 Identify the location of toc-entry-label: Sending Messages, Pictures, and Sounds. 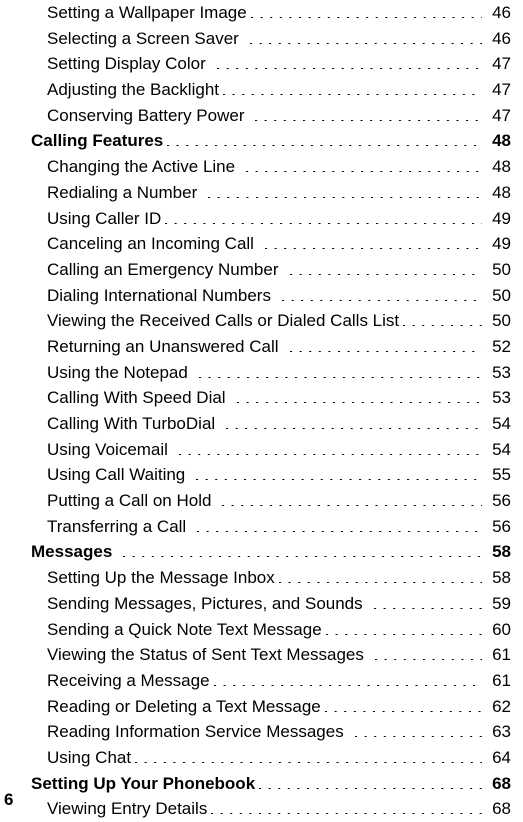
(205, 603).